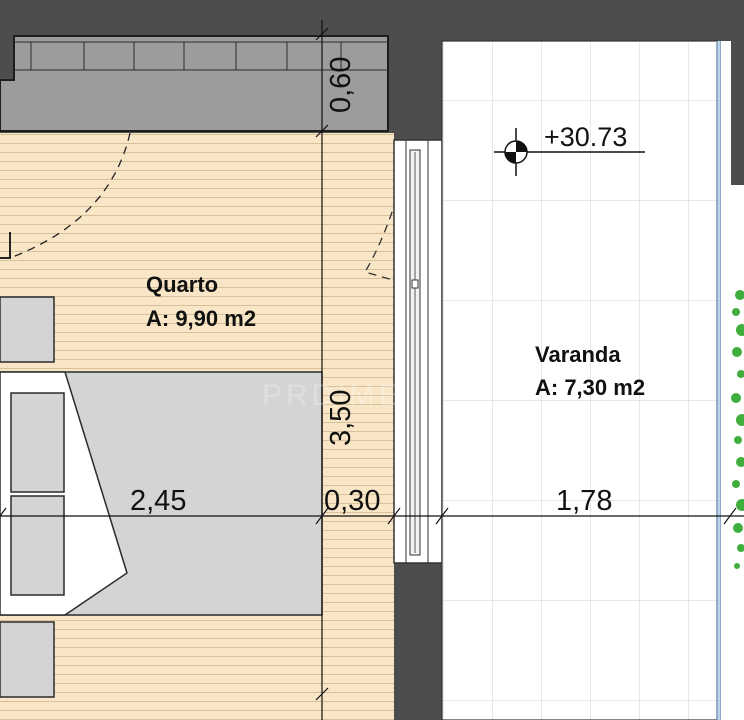 The image size is (744, 720). I want to click on sliding-window, so click(418, 351).